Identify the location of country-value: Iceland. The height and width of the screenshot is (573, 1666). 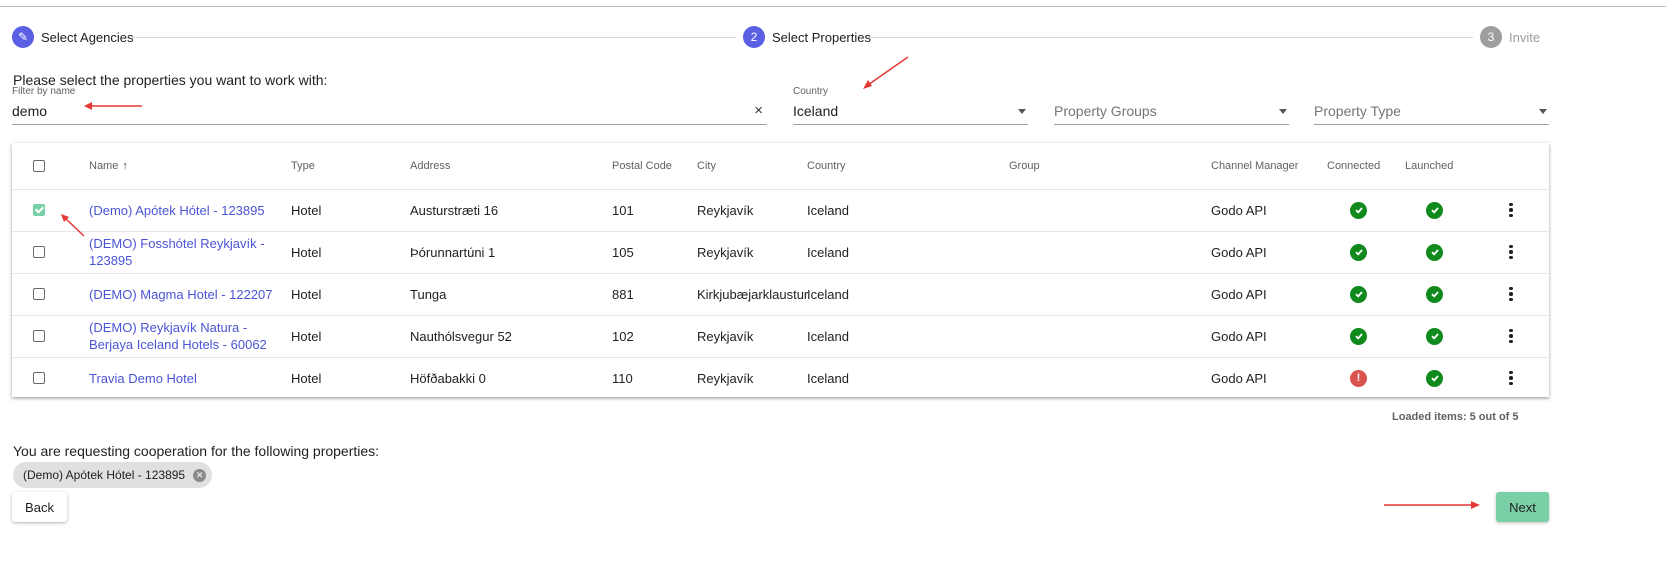
(816, 111).